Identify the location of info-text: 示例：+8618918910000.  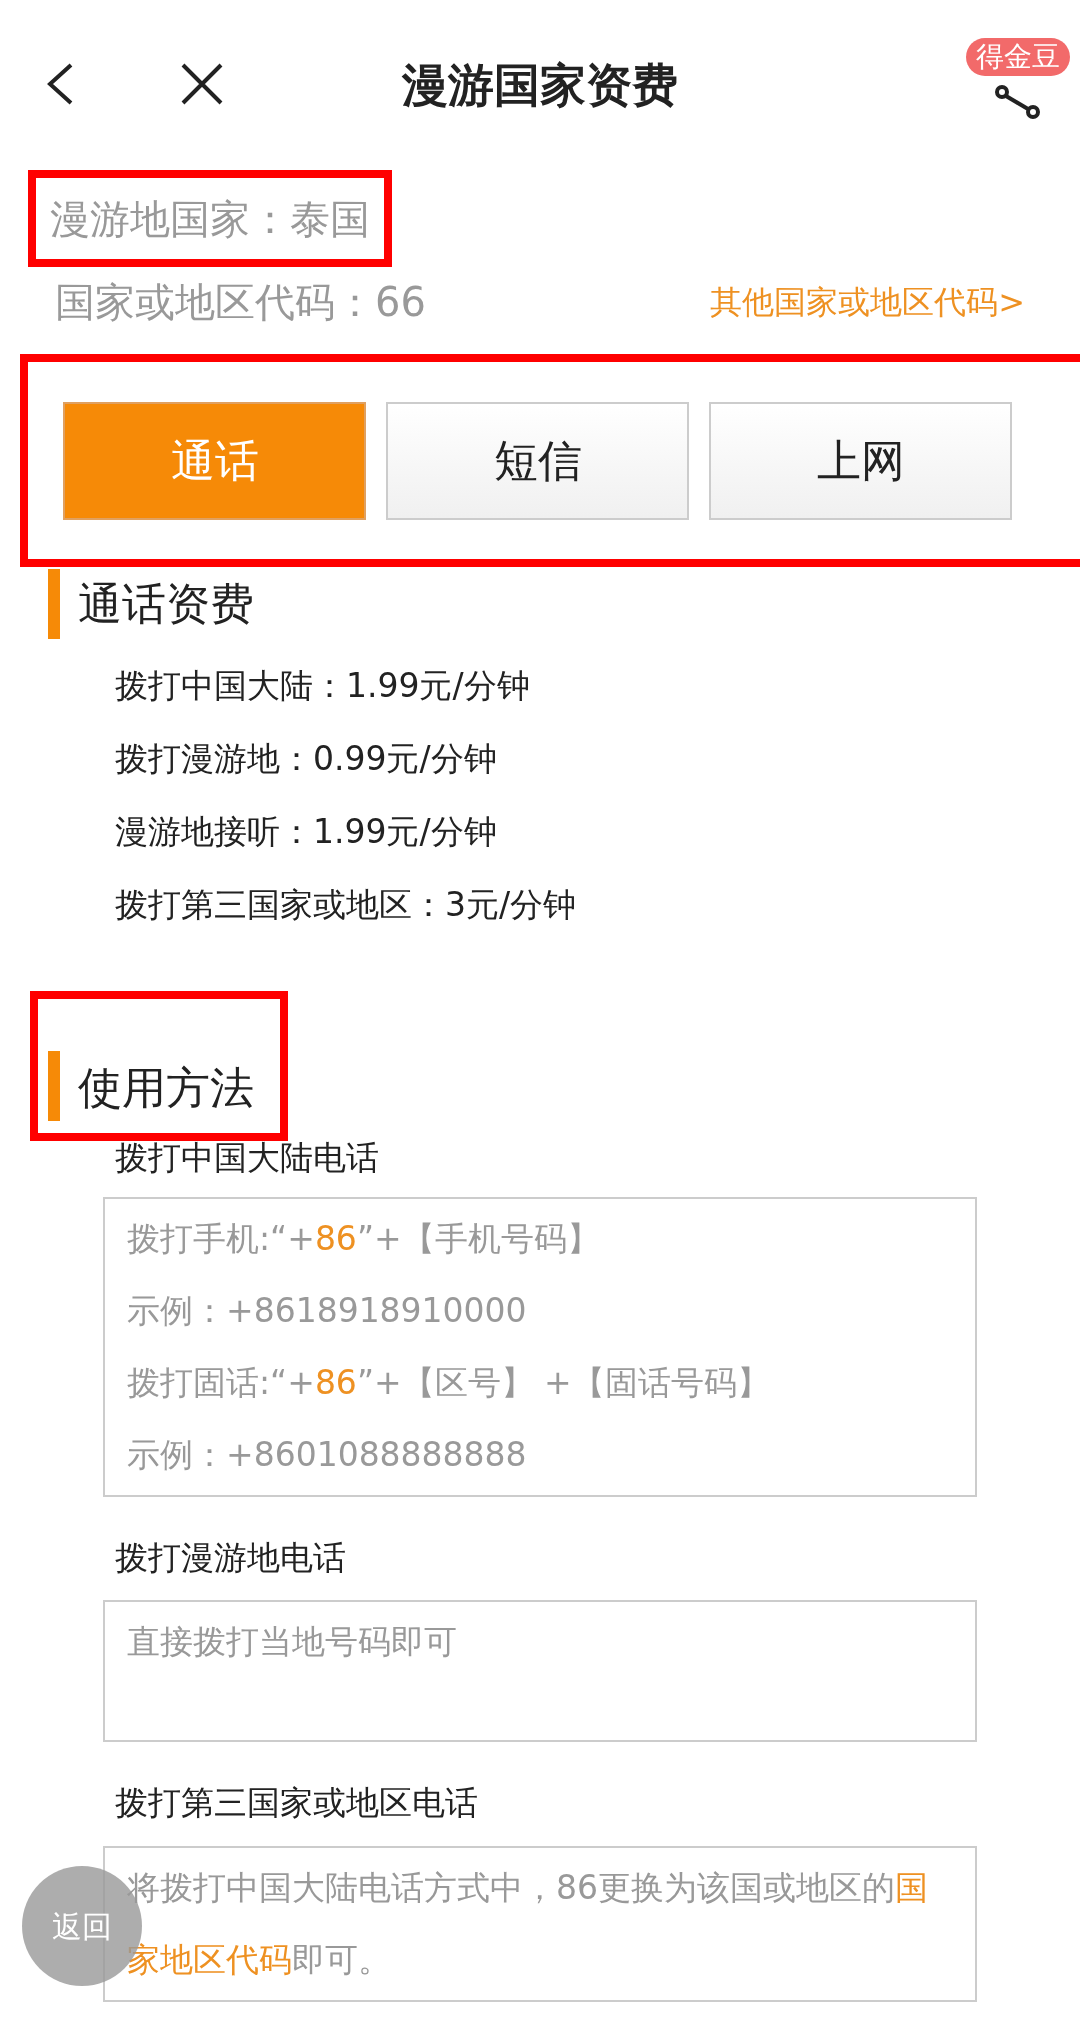
(327, 1310).